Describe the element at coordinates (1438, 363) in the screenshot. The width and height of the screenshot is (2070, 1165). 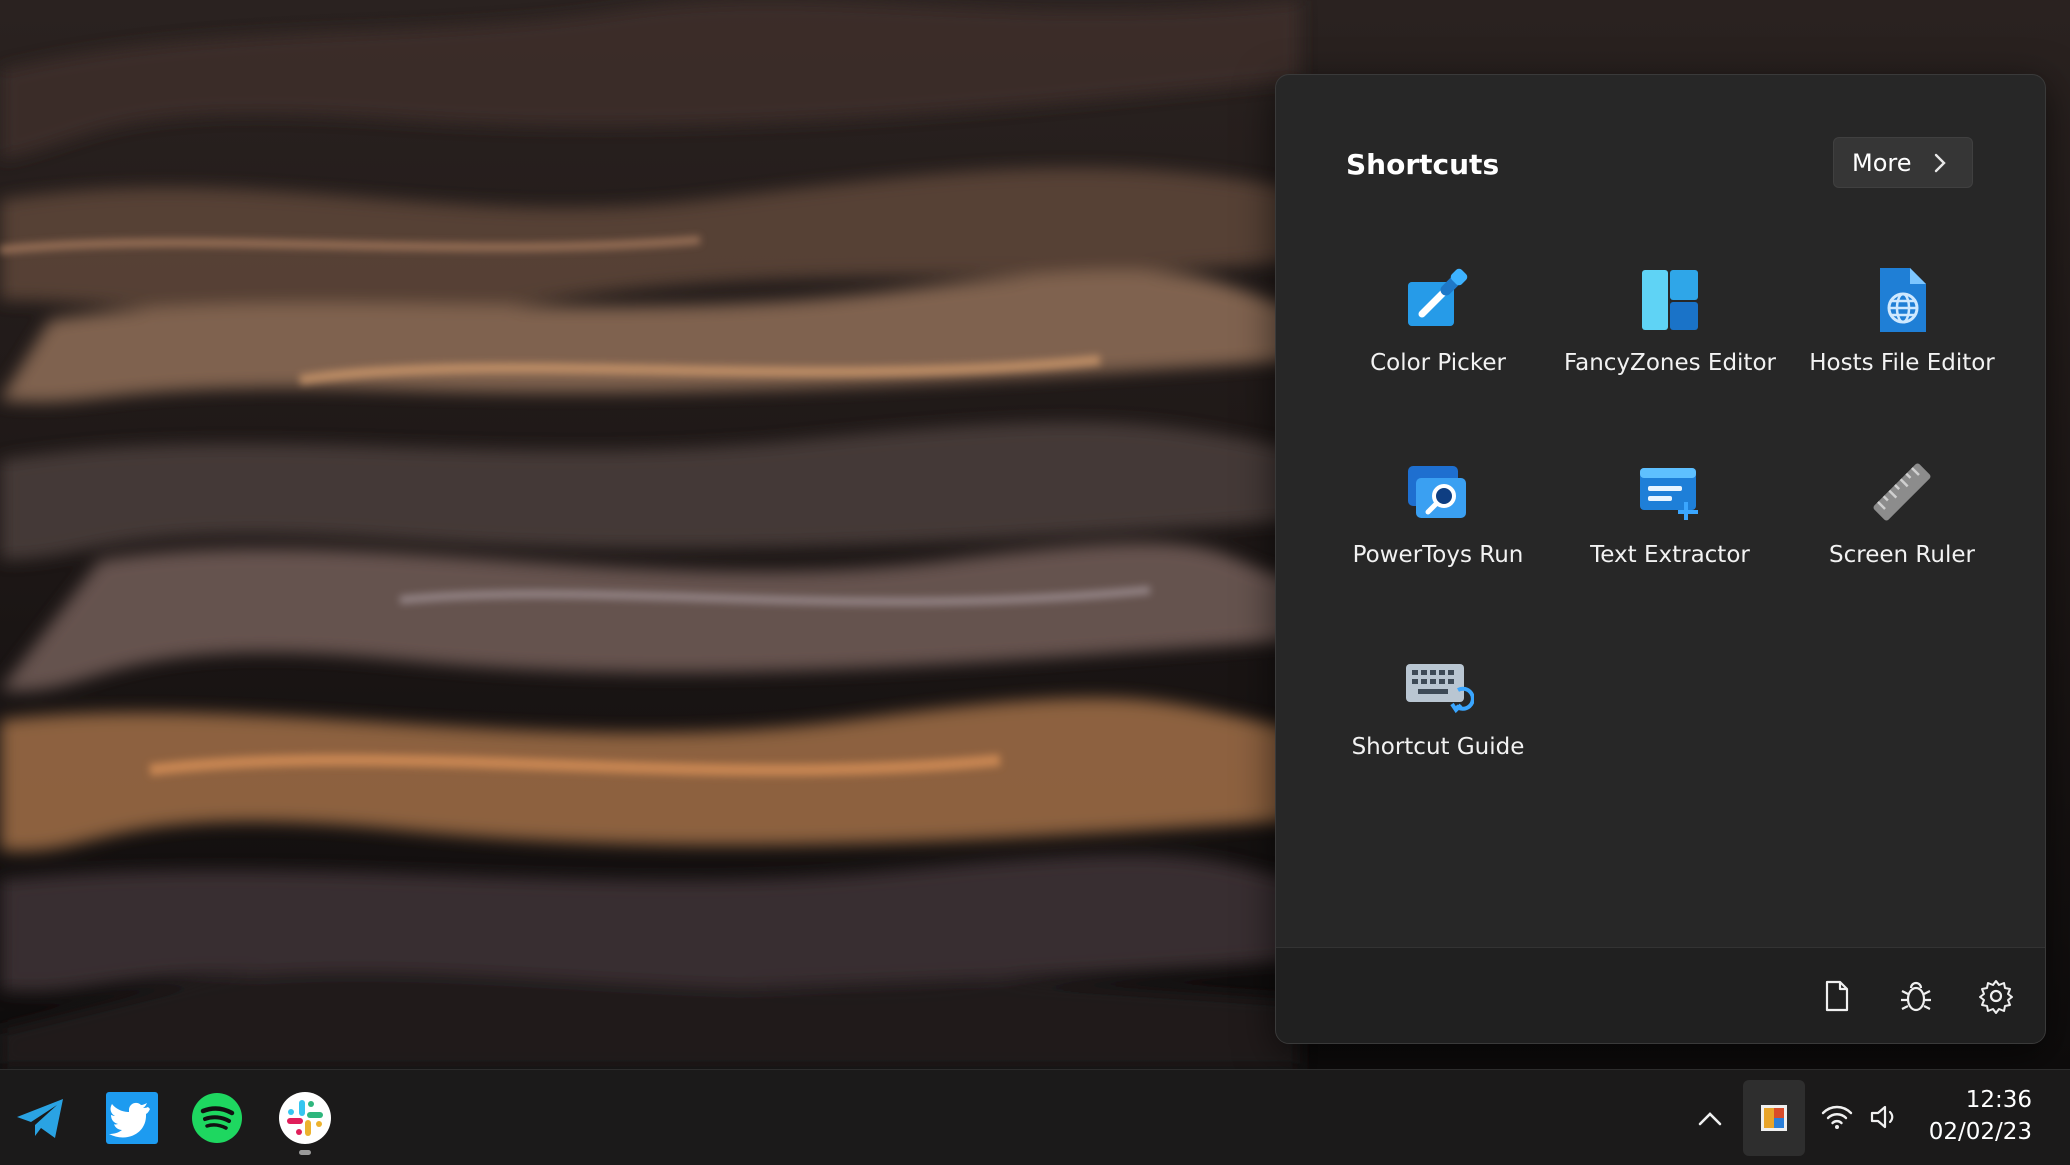
I see `tile-label: Color Picker` at that location.